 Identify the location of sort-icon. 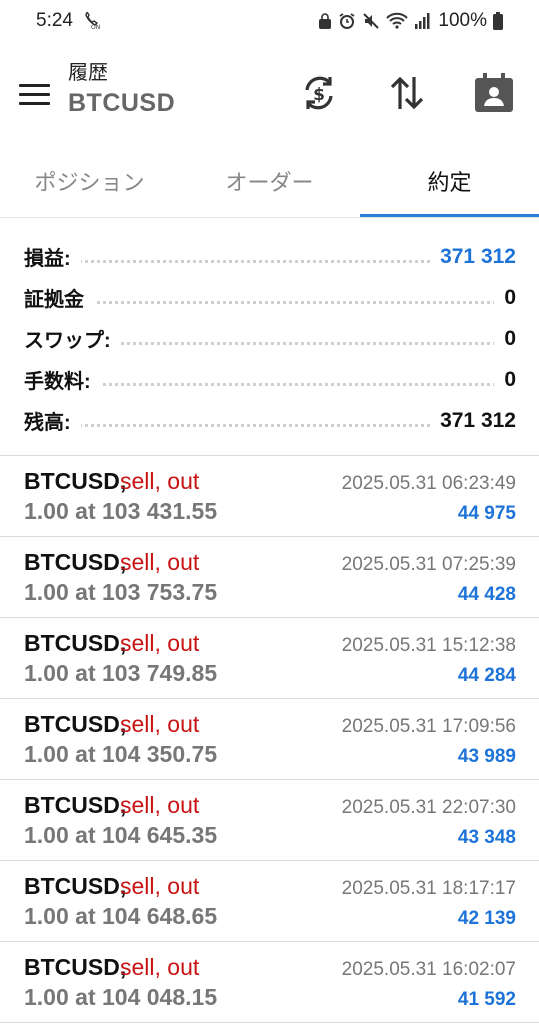
(407, 93).